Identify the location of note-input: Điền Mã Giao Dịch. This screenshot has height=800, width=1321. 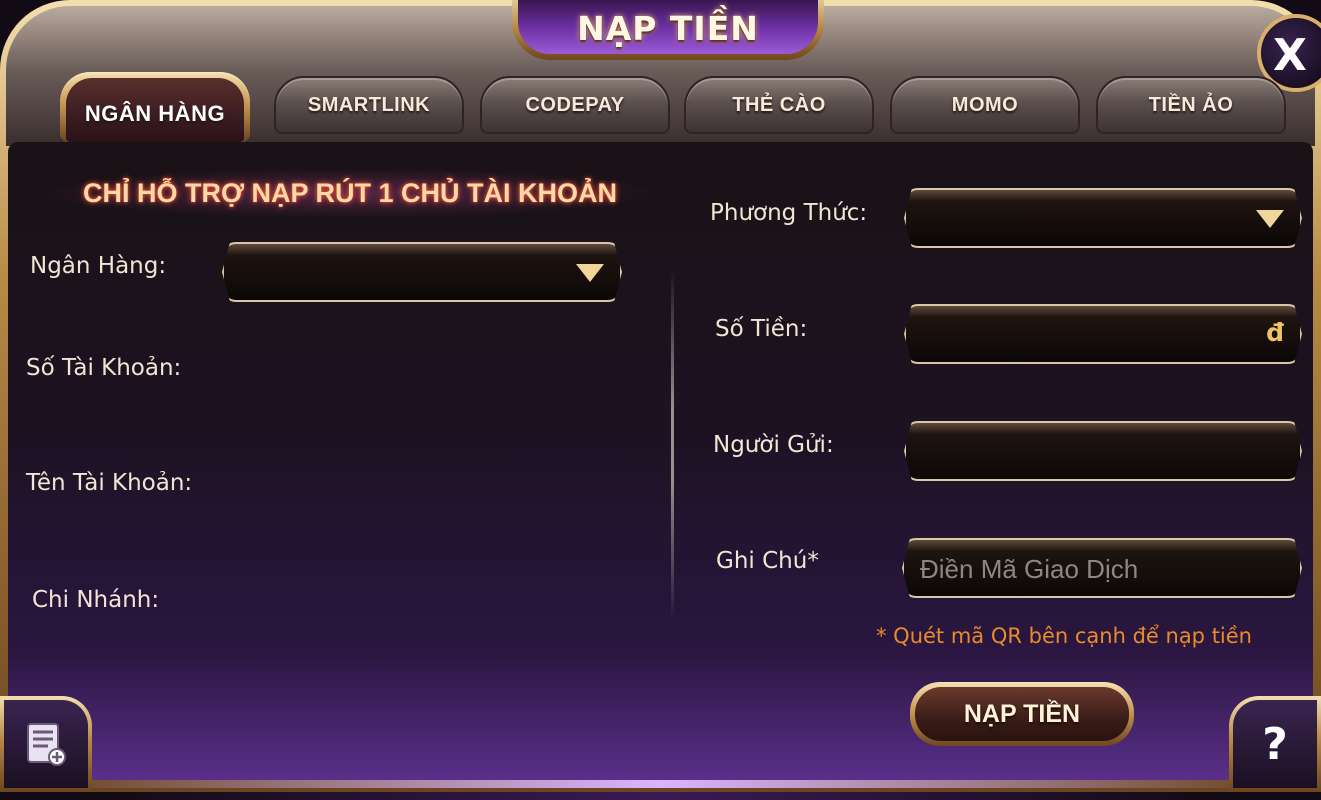
(1102, 568).